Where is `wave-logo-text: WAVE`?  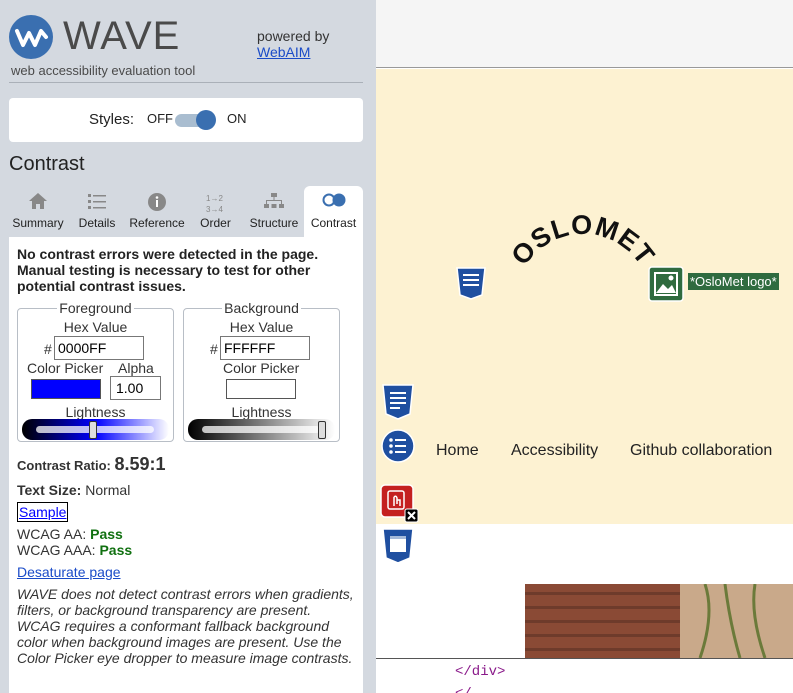 wave-logo-text: WAVE is located at coordinates (122, 36).